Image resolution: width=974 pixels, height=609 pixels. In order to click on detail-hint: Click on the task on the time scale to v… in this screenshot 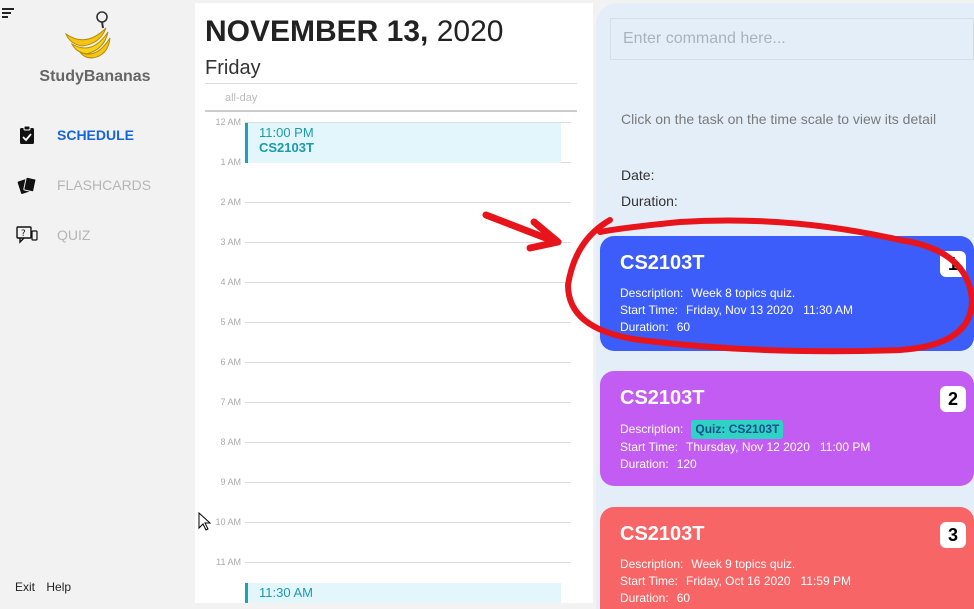, I will do `click(779, 119)`.